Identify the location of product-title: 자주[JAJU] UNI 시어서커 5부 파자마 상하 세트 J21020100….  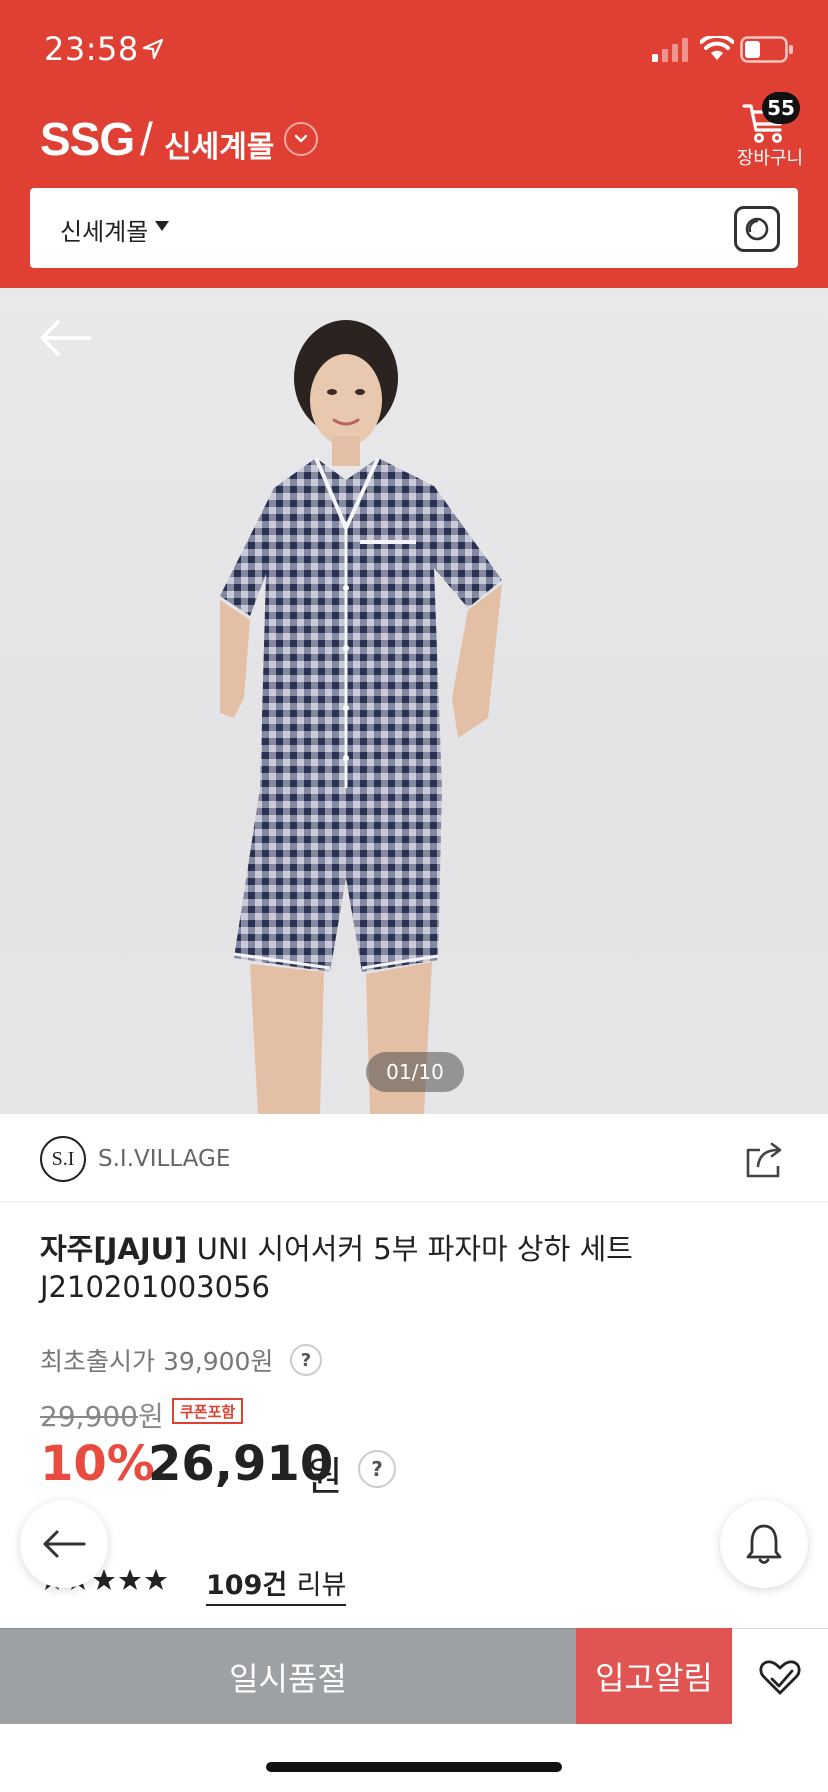
(400, 1268).